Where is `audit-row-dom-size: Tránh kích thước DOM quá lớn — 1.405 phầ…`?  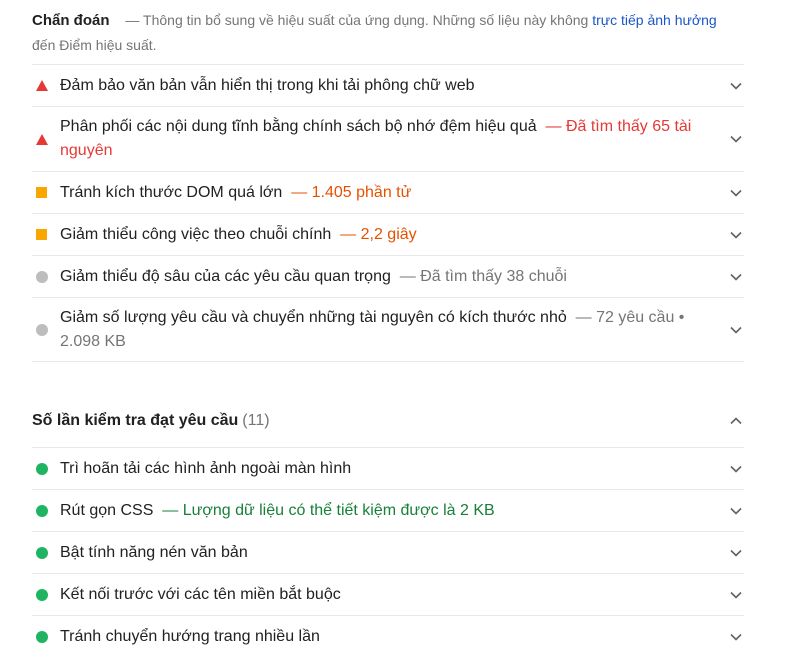 audit-row-dom-size: Tránh kích thước DOM quá lớn — 1.405 phầ… is located at coordinates (388, 192).